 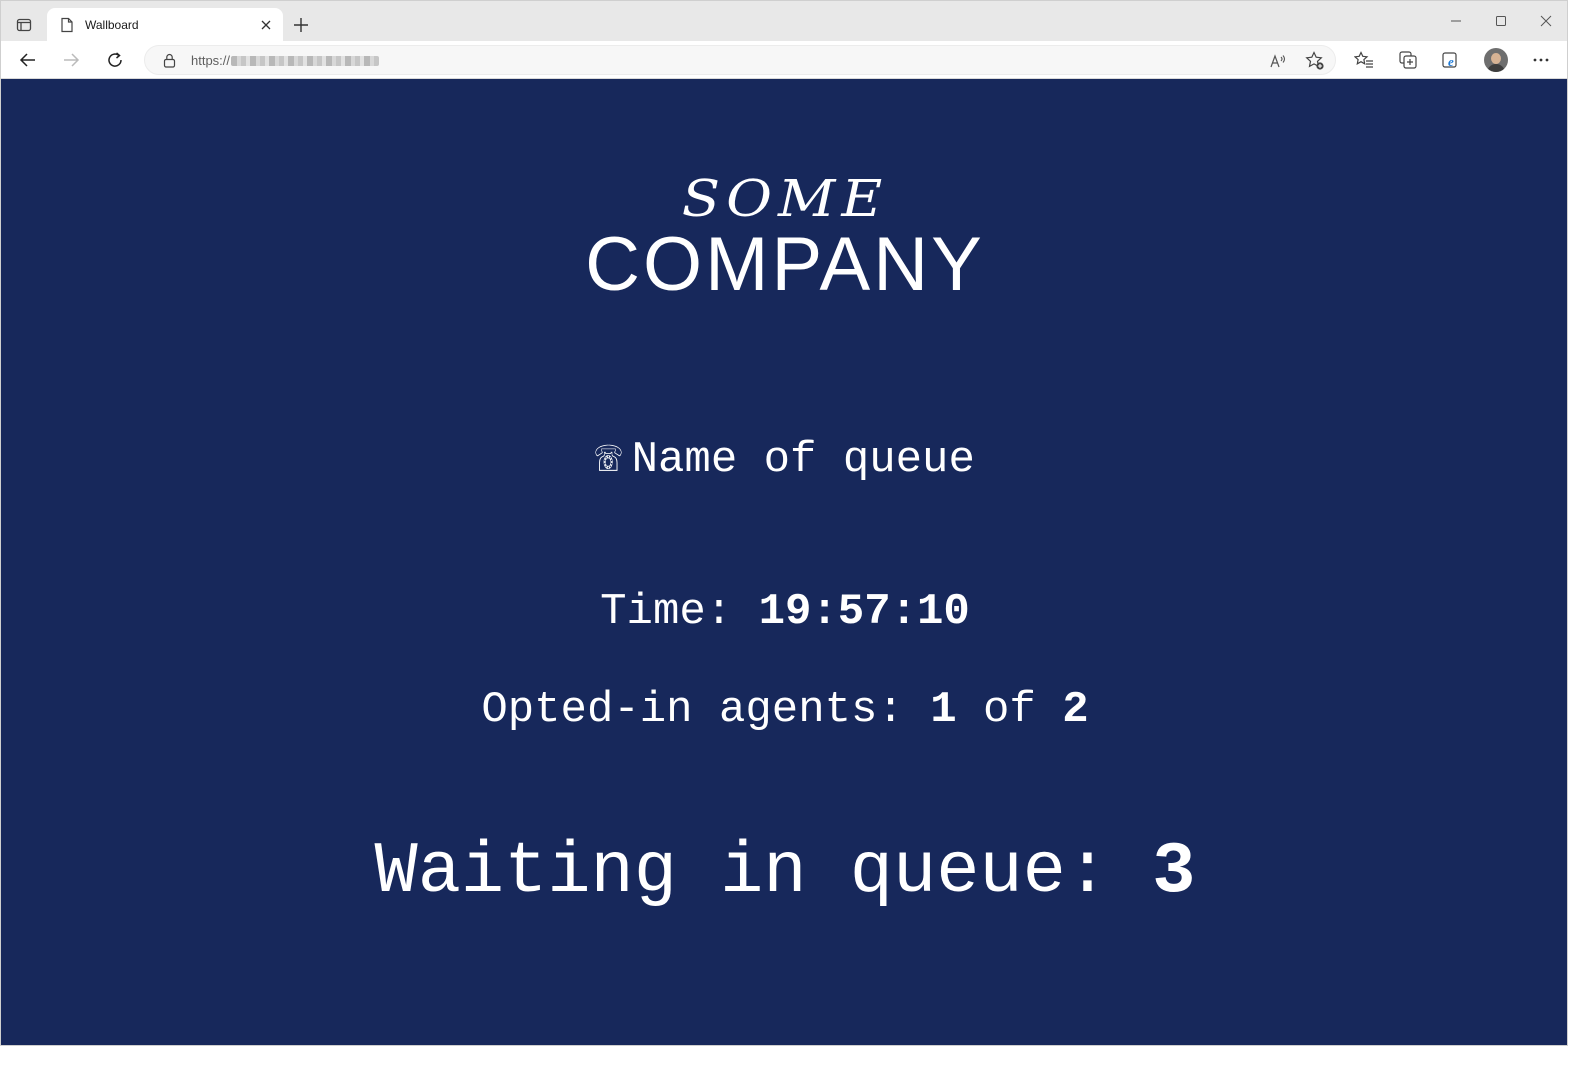 What do you see at coordinates (266, 25) in the screenshot?
I see `close-icon` at bounding box center [266, 25].